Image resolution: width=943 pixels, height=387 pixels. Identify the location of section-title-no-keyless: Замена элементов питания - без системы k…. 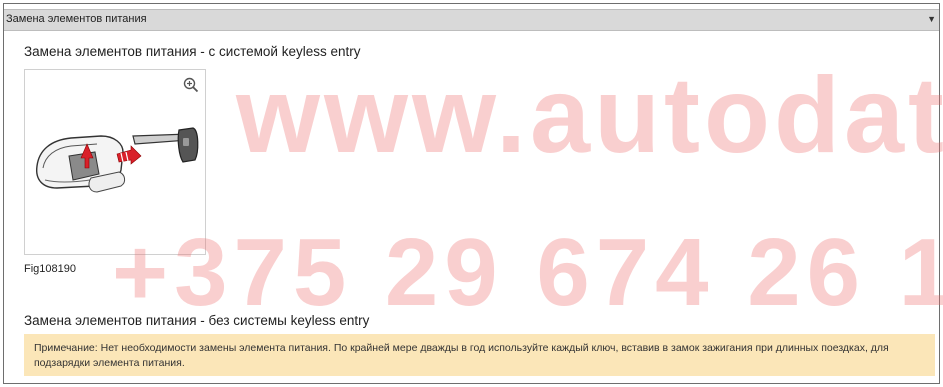
(197, 320).